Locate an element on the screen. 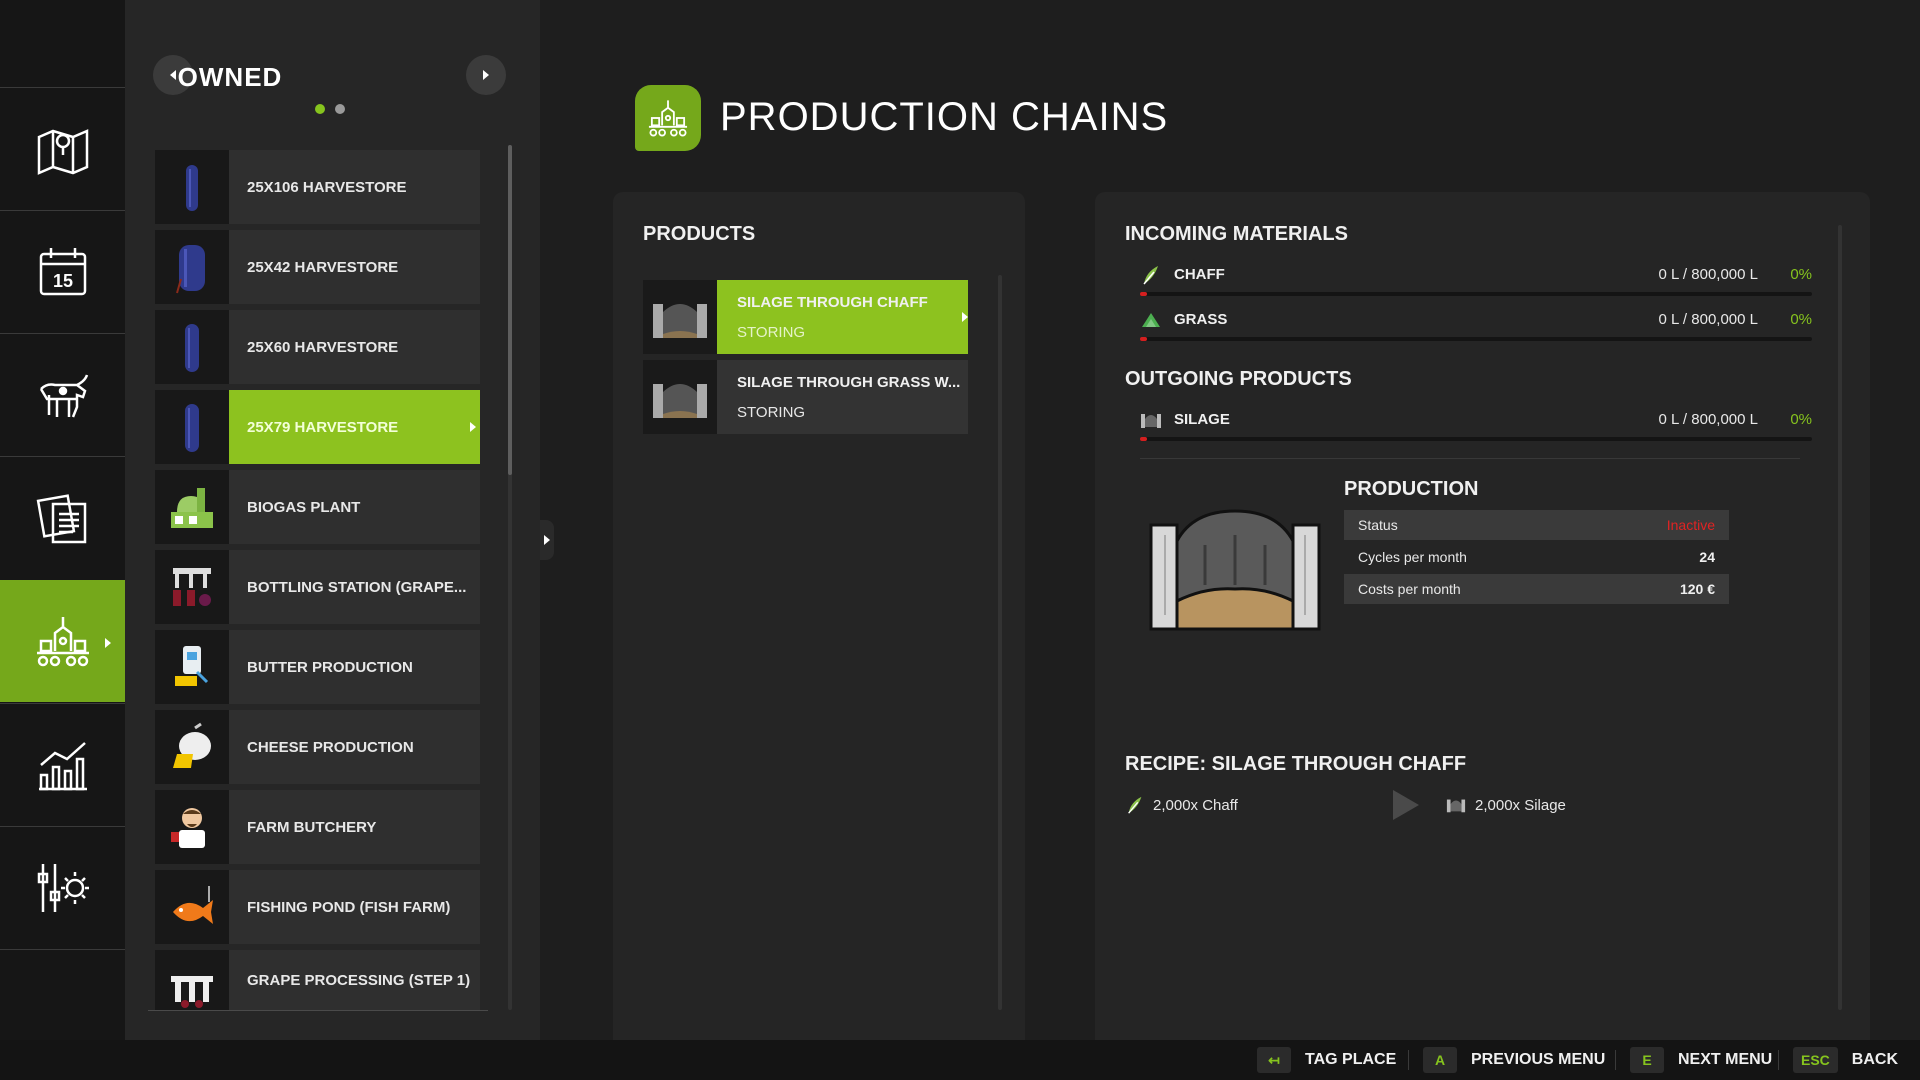 This screenshot has width=1920, height=1080. list-item-label: BUTTER PRODUCTION is located at coordinates (330, 667).